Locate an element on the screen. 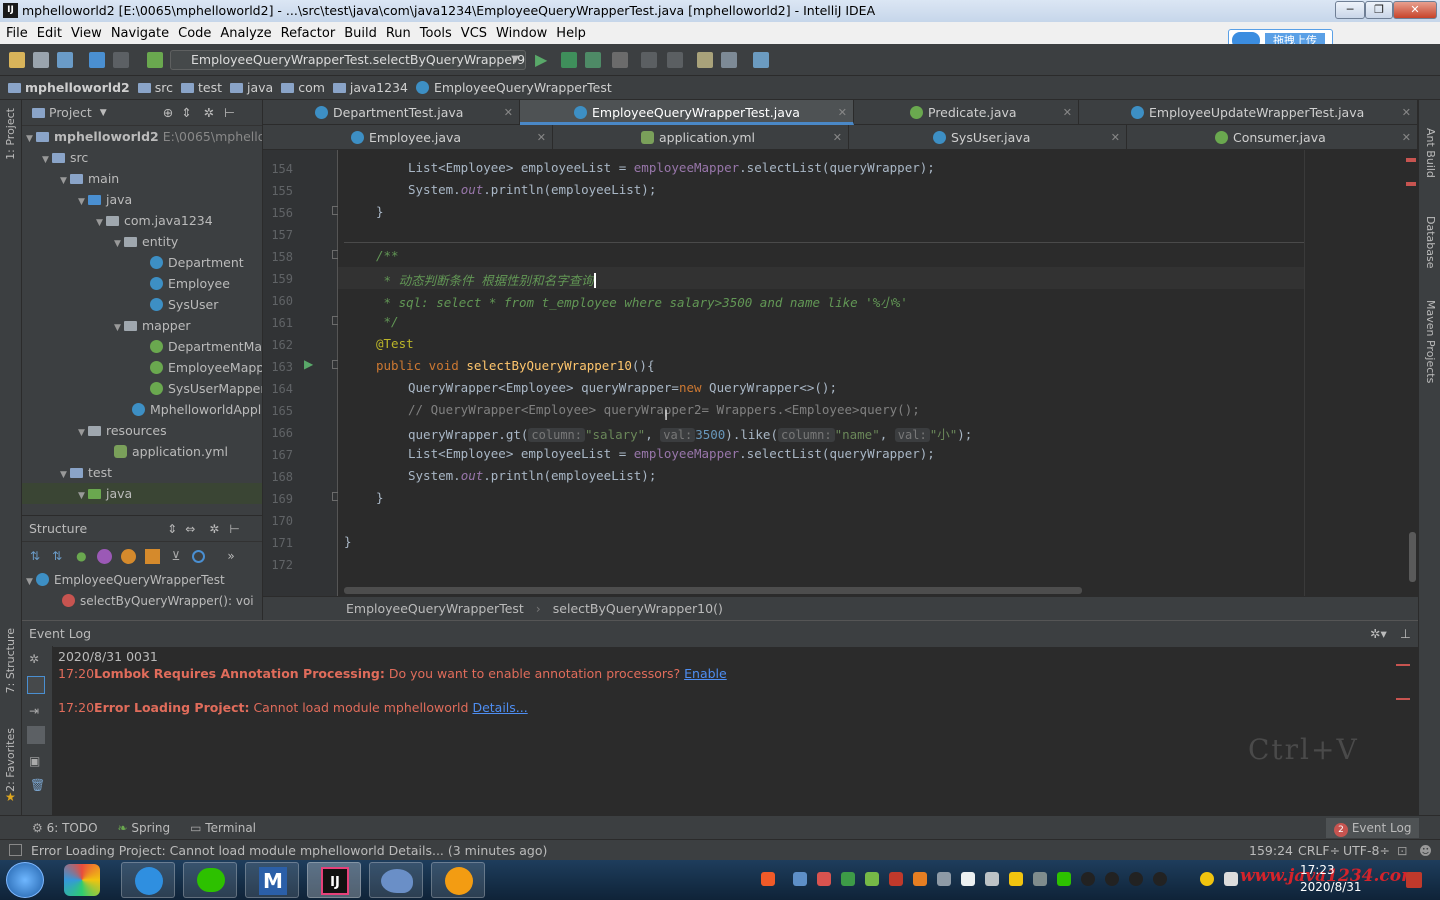  caret-position: 159:24 is located at coordinates (1271, 850).